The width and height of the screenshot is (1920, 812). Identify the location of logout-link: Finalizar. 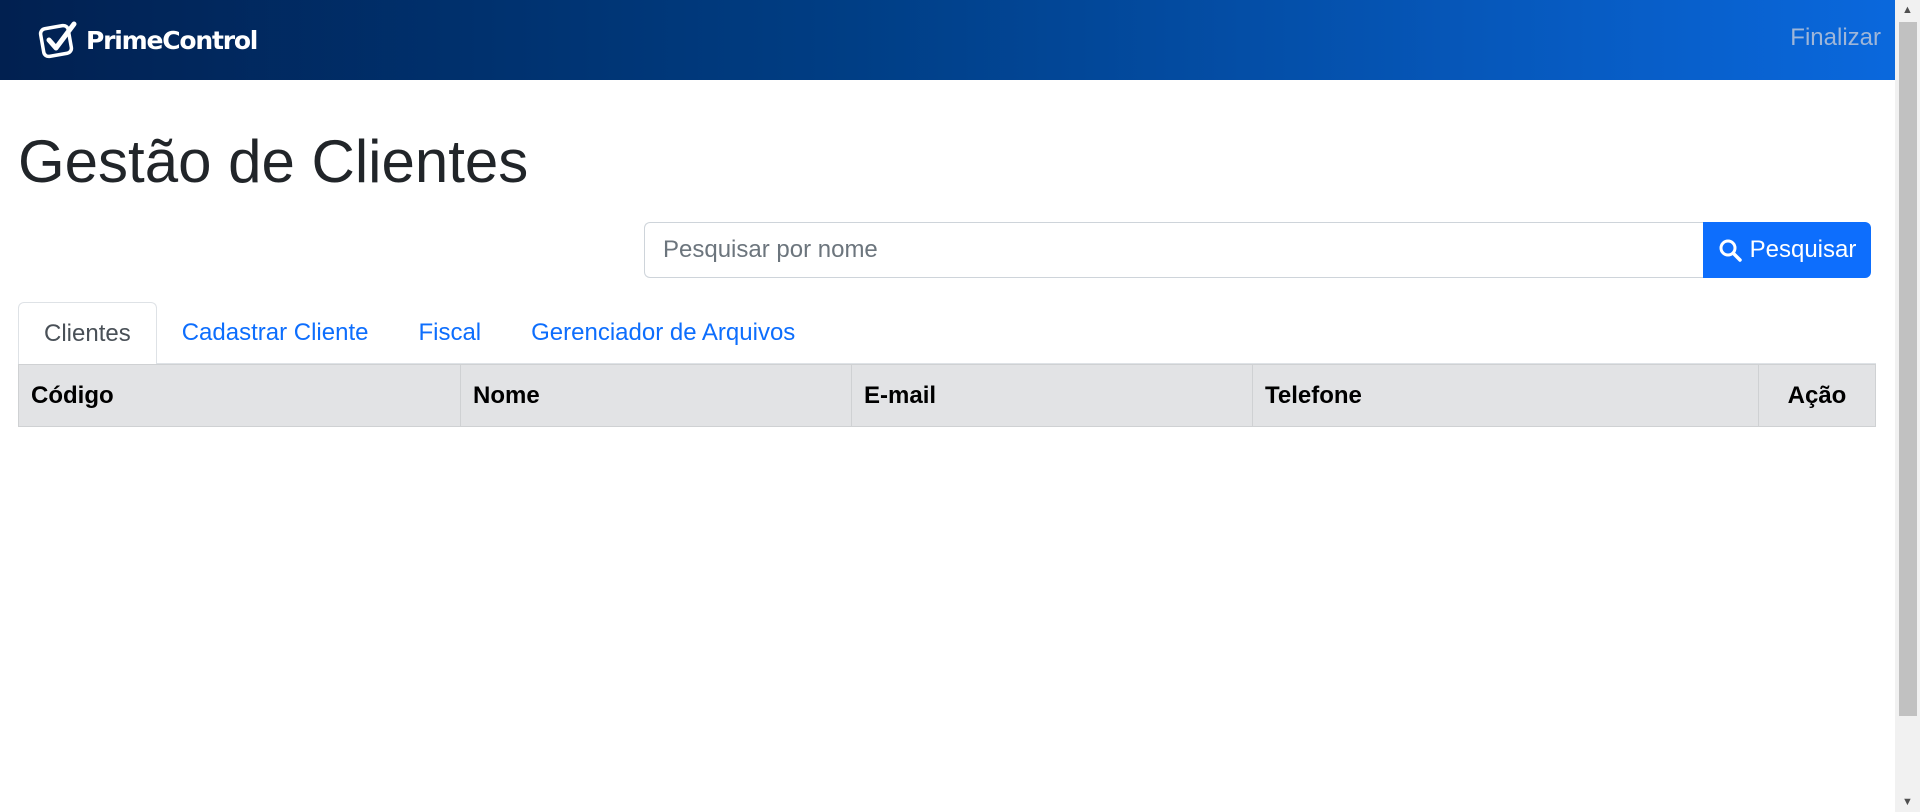
(1835, 38).